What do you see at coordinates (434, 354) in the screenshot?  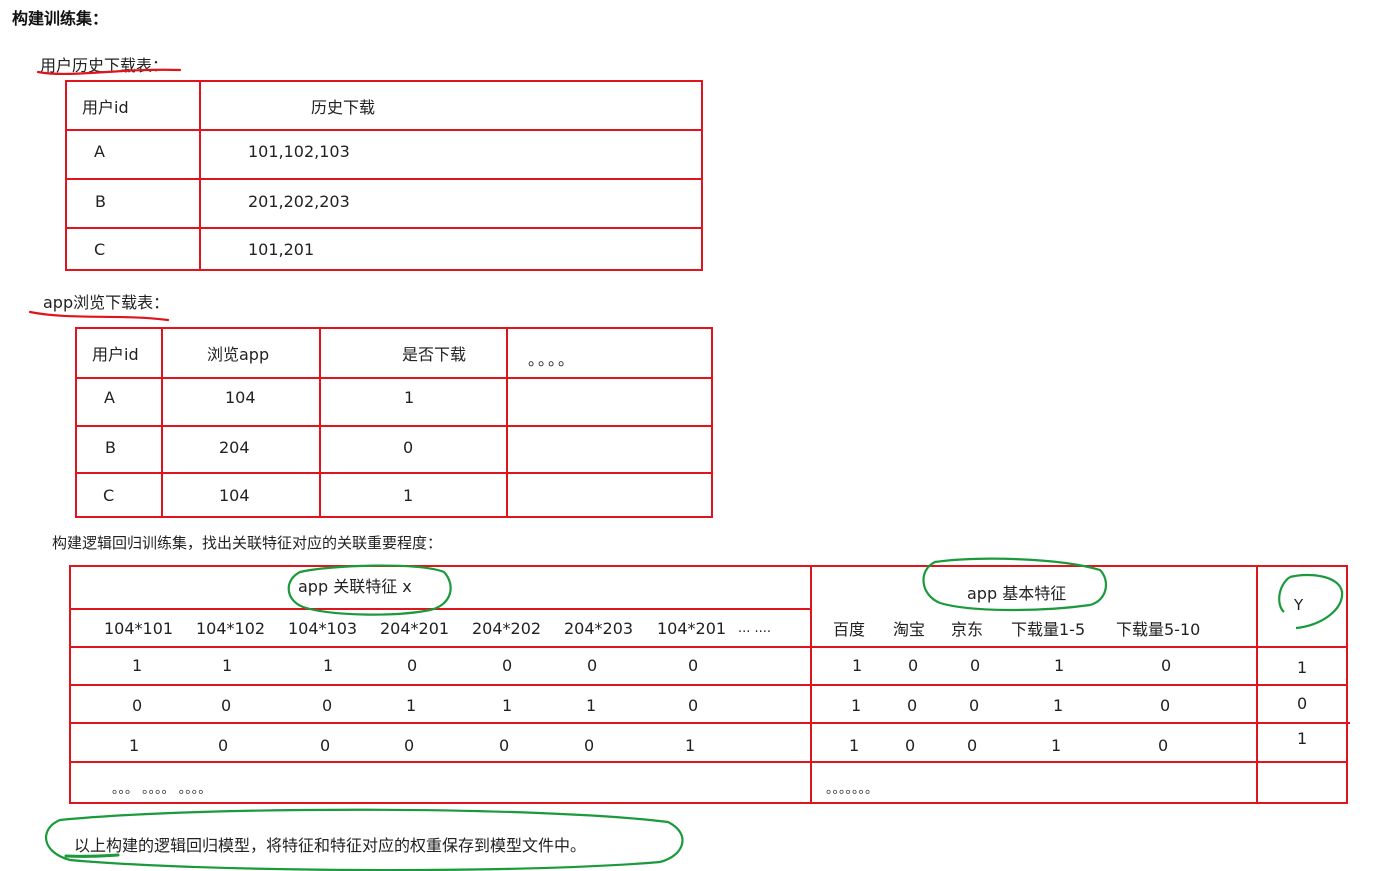 I see `table2-header-downloaded: 是否下载` at bounding box center [434, 354].